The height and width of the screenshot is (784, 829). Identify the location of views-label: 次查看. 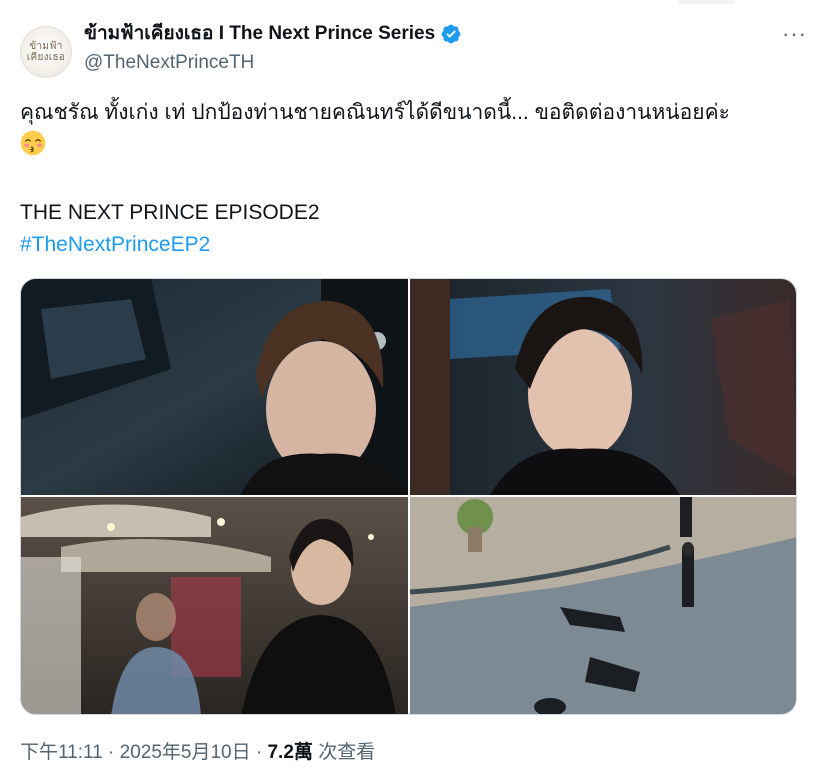
(347, 752).